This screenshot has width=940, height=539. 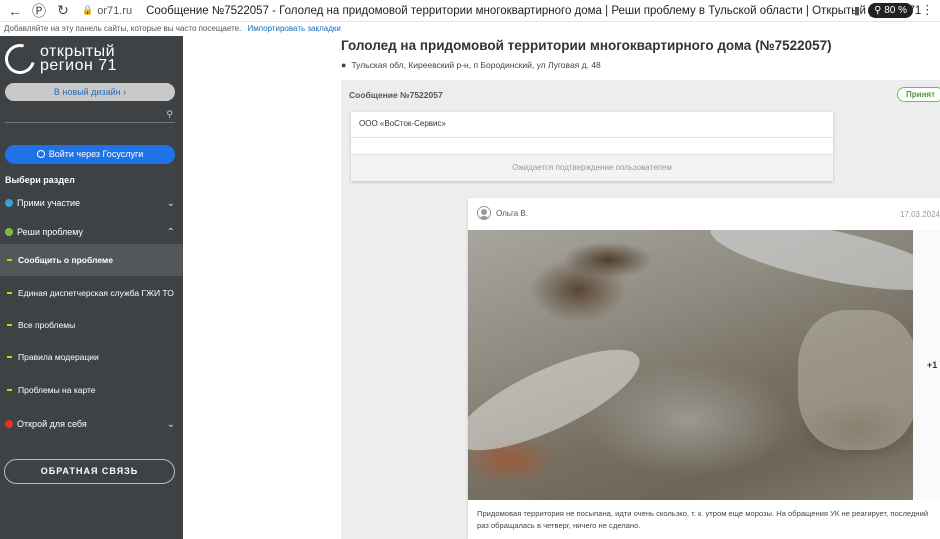 What do you see at coordinates (91, 325) in the screenshot?
I see `sidebar-item-all-problems: Все проблемы` at bounding box center [91, 325].